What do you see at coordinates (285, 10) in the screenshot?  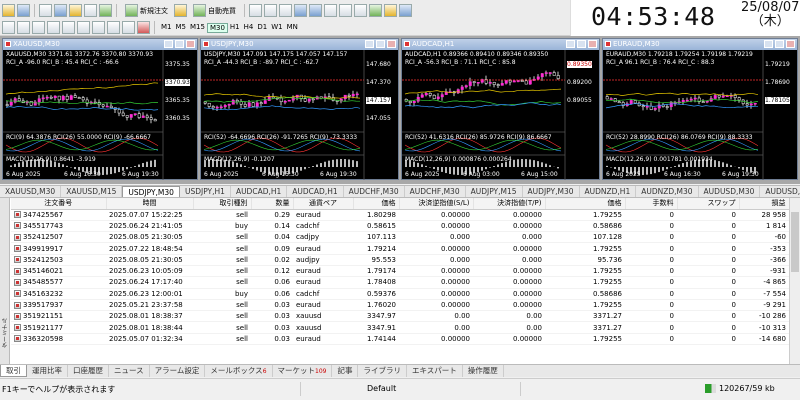 I see `line-chart-icon` at bounding box center [285, 10].